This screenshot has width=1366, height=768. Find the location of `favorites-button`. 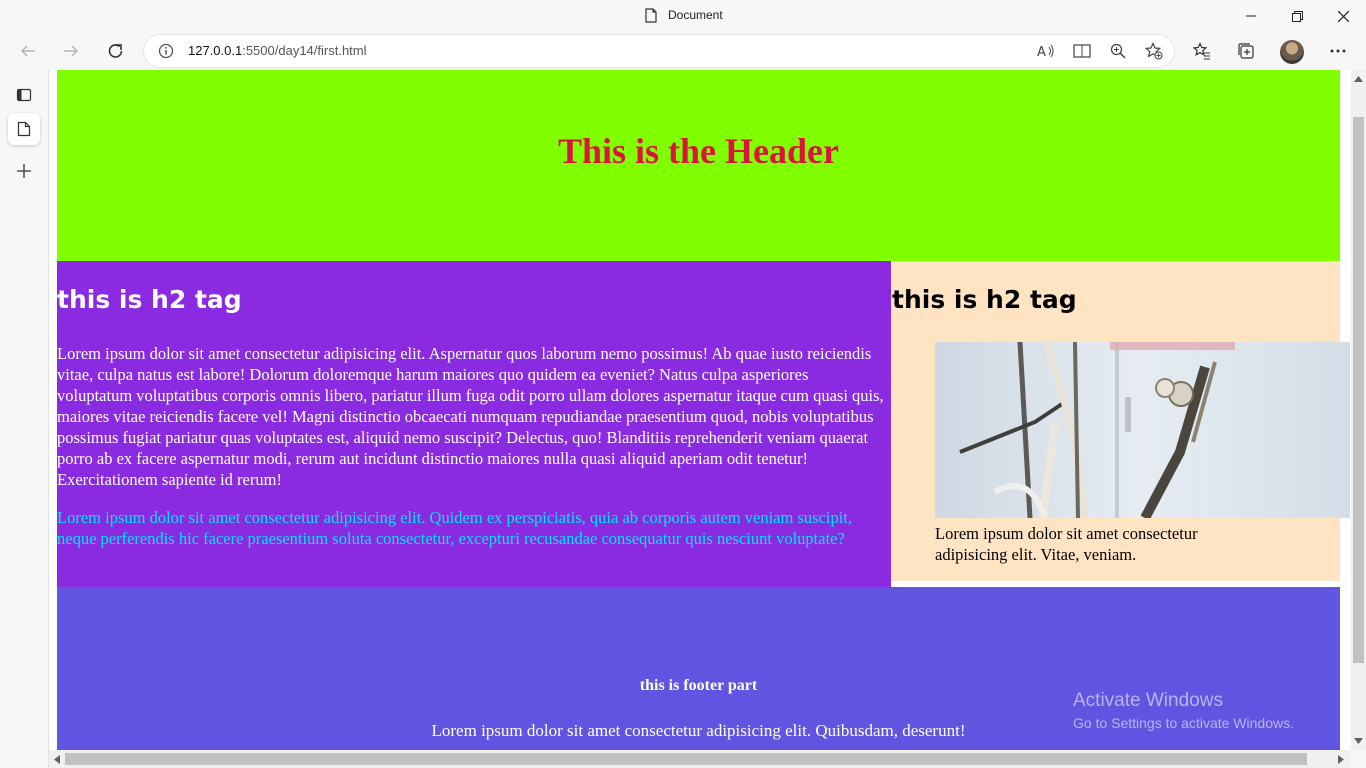

favorites-button is located at coordinates (1202, 51).